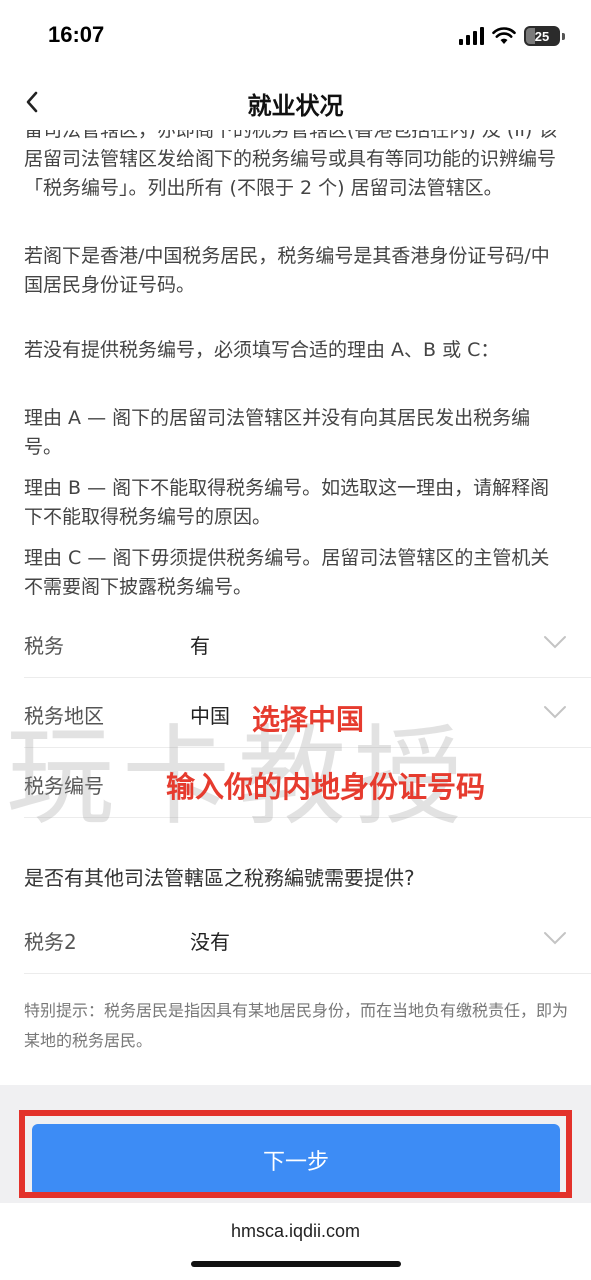 The image size is (591, 1280). I want to click on status-icons: 25, so click(512, 36).